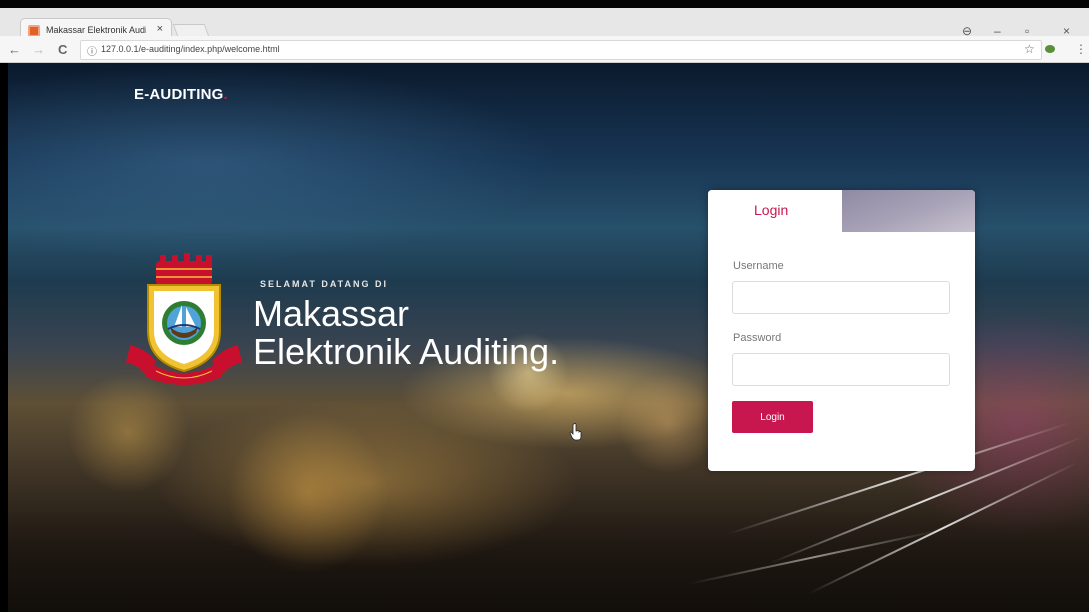 The image size is (1089, 612). What do you see at coordinates (331, 313) in the screenshot?
I see `hero-title-line1: Makassar` at bounding box center [331, 313].